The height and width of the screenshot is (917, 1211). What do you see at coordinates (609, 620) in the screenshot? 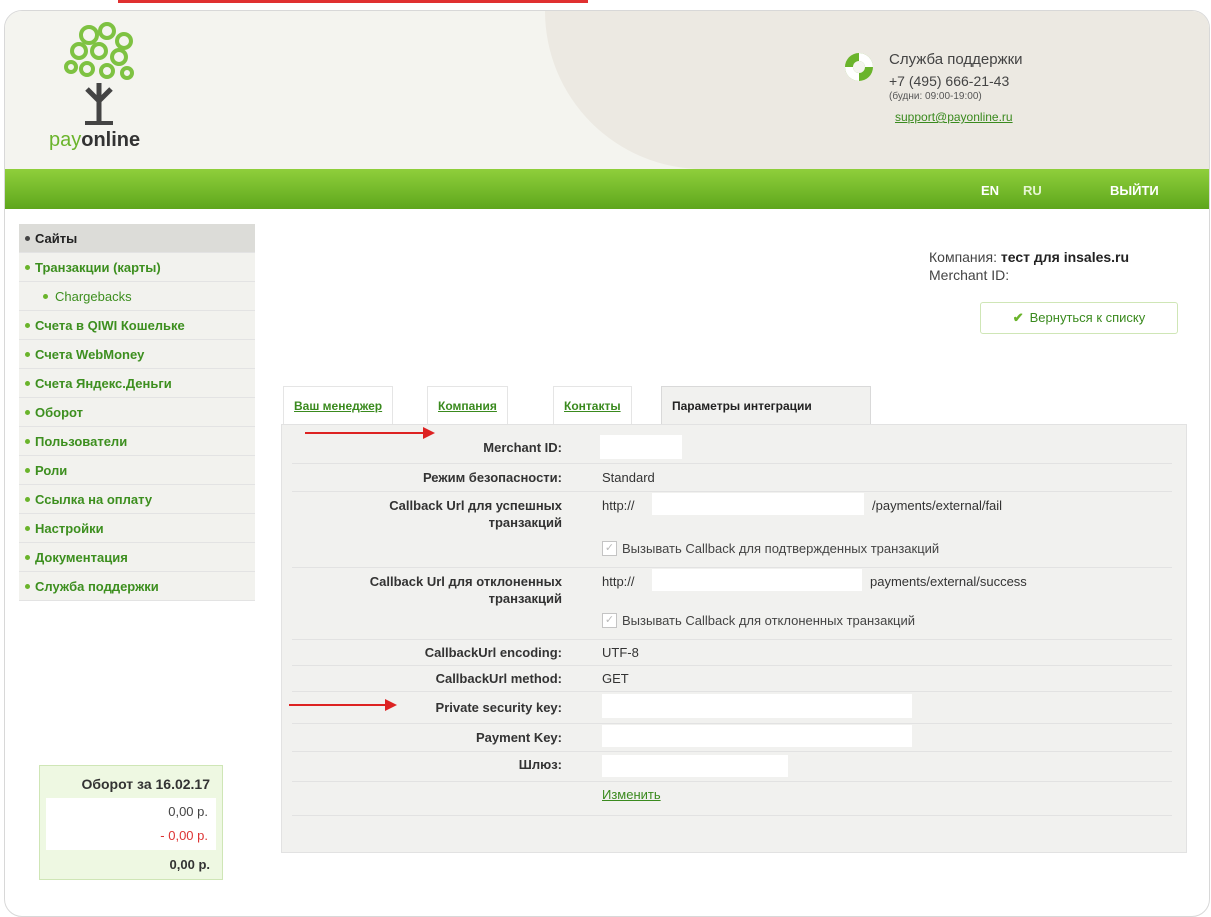
I see `callback-declined-checkbox: ✓` at bounding box center [609, 620].